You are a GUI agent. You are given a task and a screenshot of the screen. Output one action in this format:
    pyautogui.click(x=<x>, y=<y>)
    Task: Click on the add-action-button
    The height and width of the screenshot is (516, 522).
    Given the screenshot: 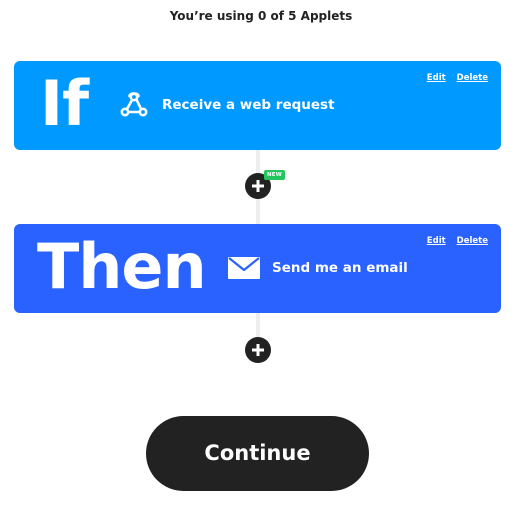 What is the action you would take?
    pyautogui.click(x=258, y=350)
    